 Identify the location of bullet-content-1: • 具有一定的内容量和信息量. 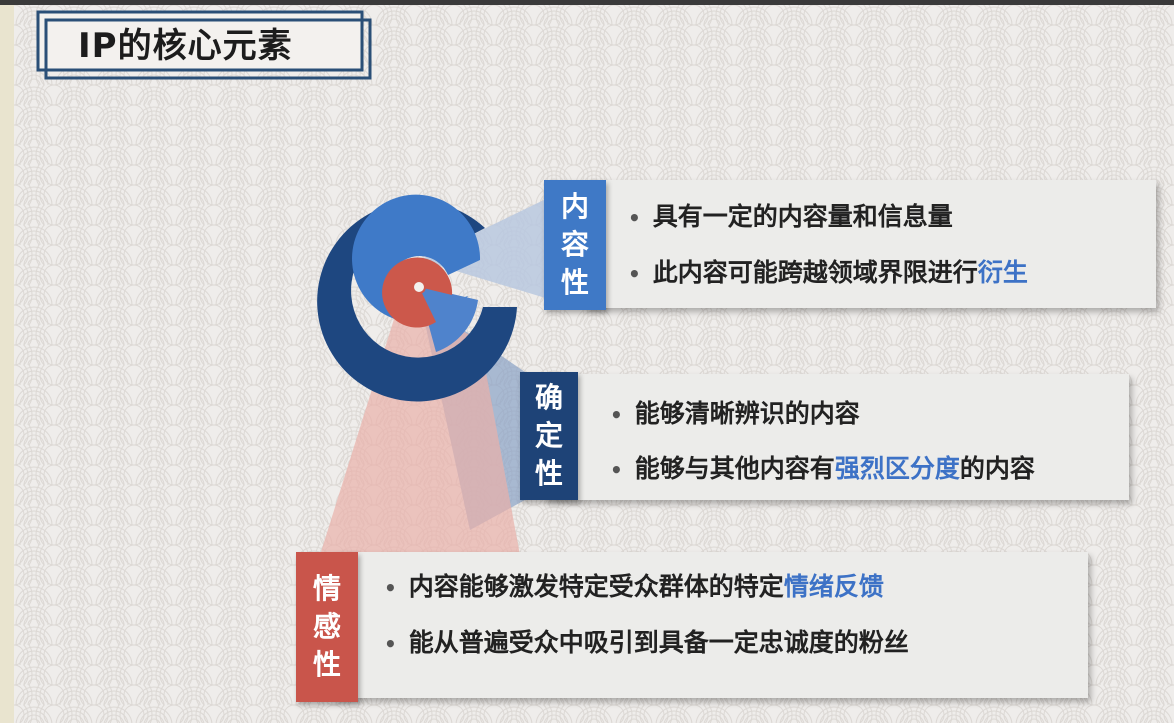
(790, 217).